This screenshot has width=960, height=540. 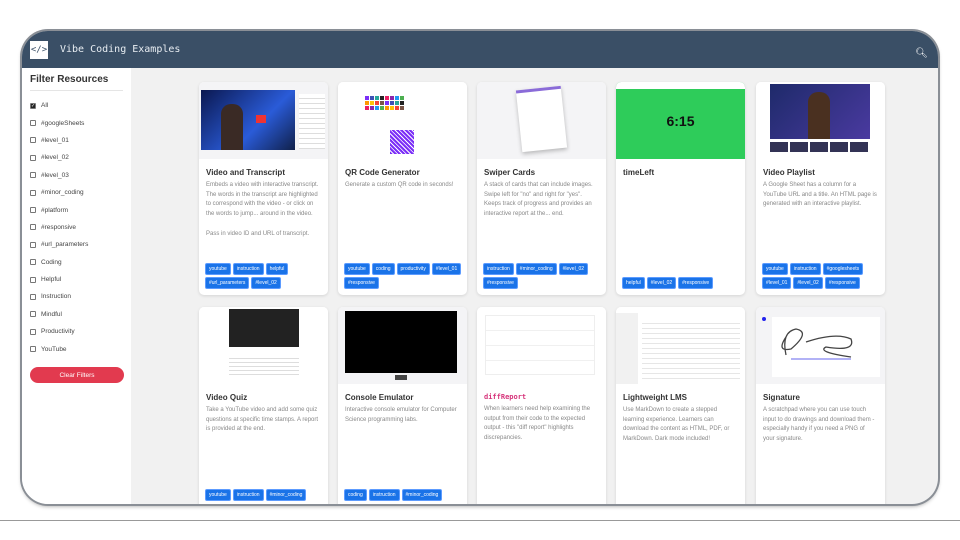 I want to click on filter-item: #platform, so click(x=76, y=209).